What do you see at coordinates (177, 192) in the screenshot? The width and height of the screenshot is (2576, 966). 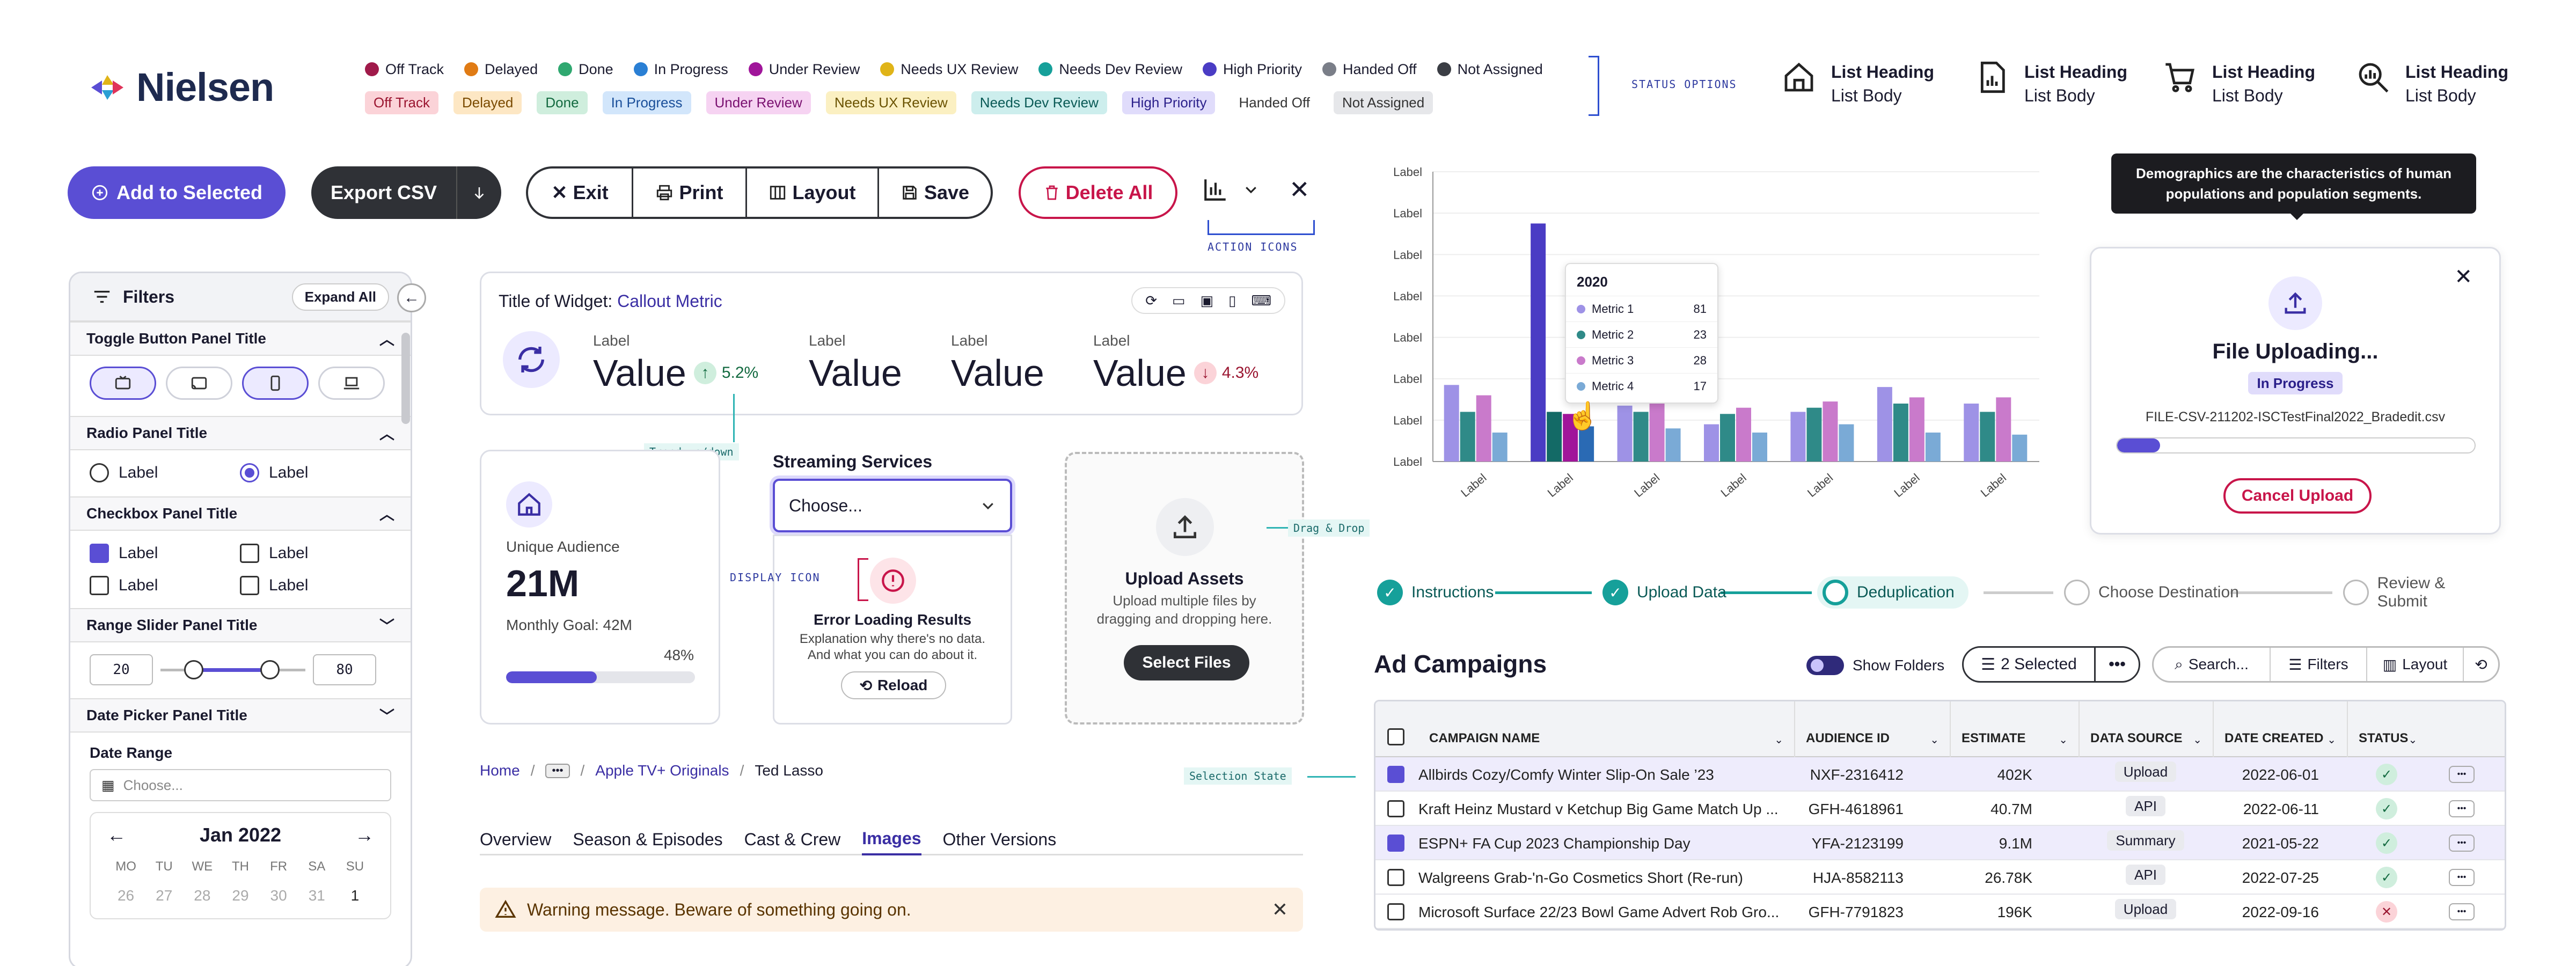 I see `add-to-selected-button: Add to Selected` at bounding box center [177, 192].